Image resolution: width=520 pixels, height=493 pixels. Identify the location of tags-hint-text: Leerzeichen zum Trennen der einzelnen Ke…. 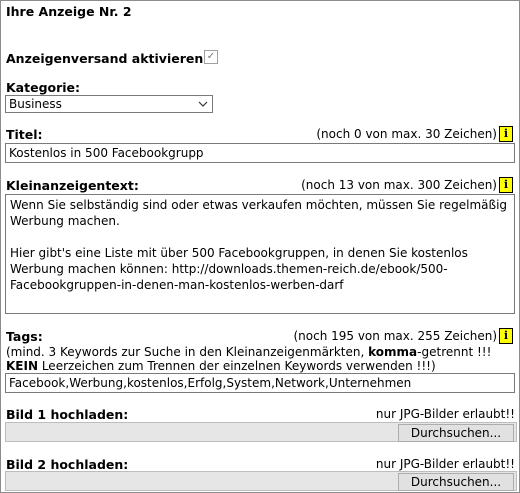
(237, 366).